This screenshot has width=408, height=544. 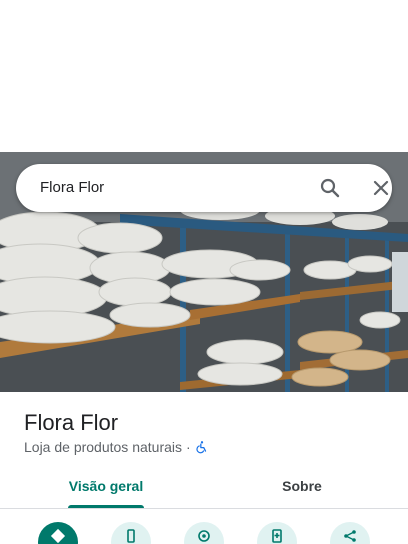 What do you see at coordinates (381, 188) in the screenshot?
I see `close-icon` at bounding box center [381, 188].